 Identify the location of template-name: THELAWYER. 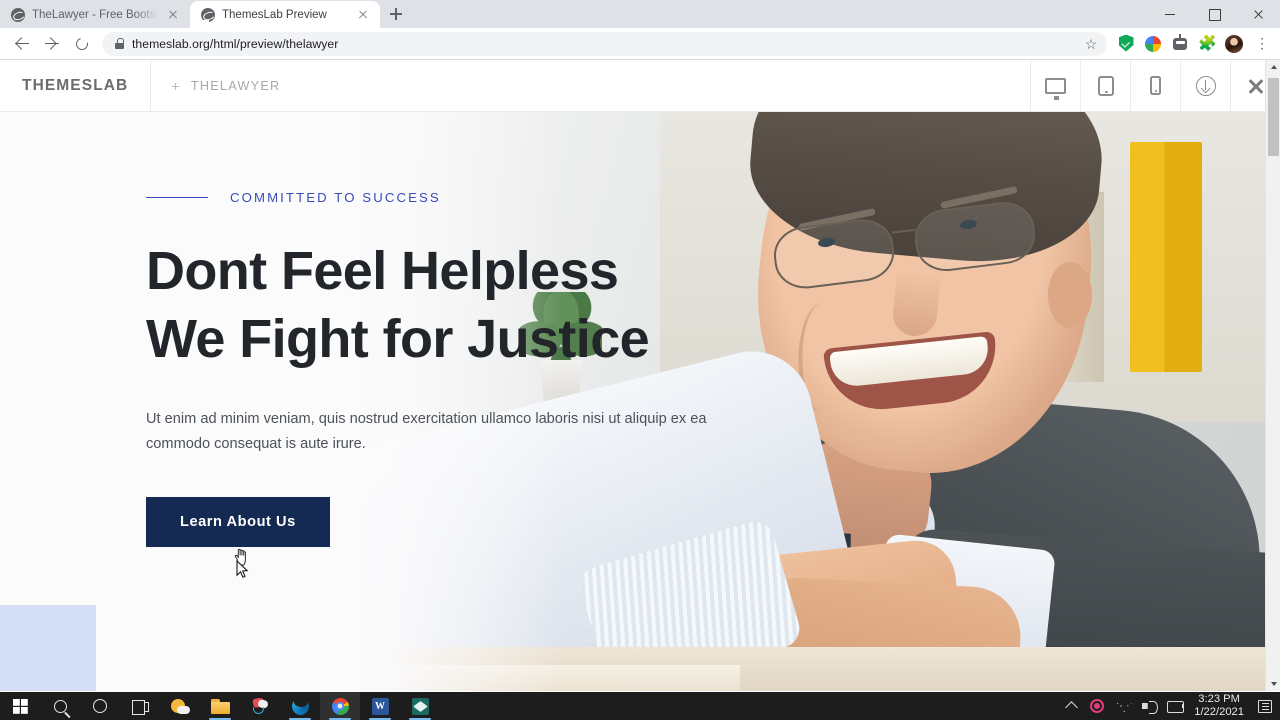
(235, 85).